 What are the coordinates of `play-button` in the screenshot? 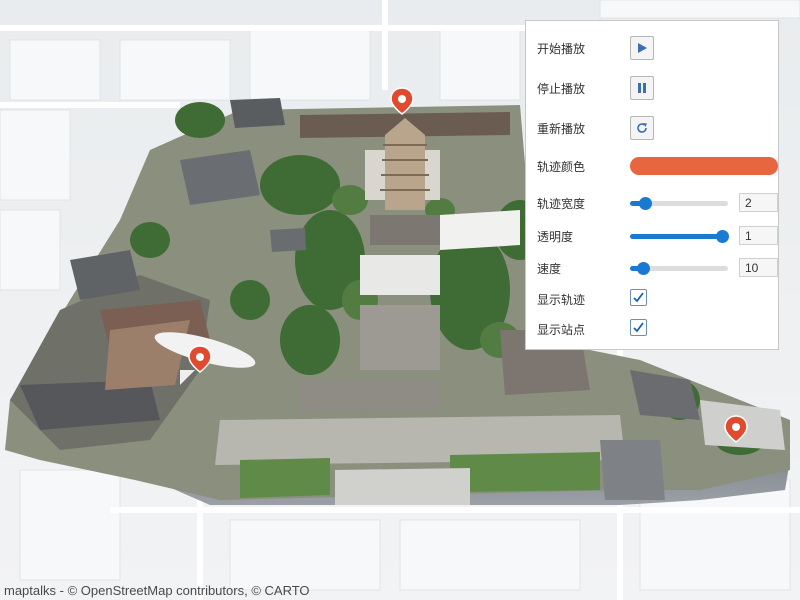 It's located at (642, 48).